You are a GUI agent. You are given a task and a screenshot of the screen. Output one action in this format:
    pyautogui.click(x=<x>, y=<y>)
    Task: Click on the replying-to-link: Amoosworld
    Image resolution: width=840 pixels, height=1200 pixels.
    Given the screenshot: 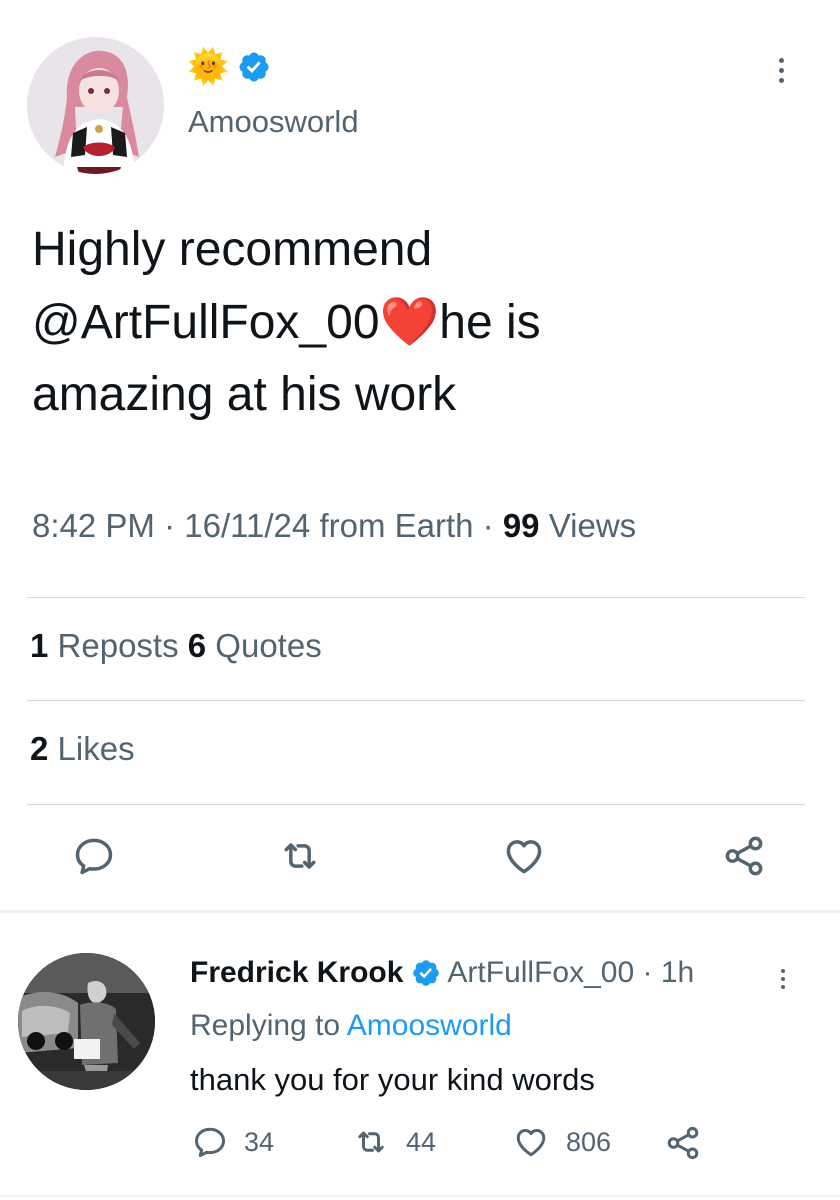 What is the action you would take?
    pyautogui.click(x=429, y=1025)
    